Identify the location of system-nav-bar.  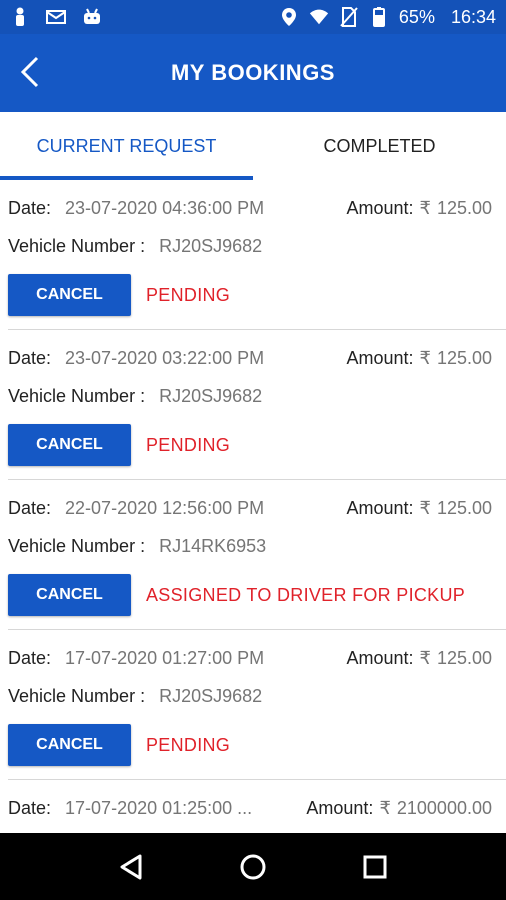
(253, 866).